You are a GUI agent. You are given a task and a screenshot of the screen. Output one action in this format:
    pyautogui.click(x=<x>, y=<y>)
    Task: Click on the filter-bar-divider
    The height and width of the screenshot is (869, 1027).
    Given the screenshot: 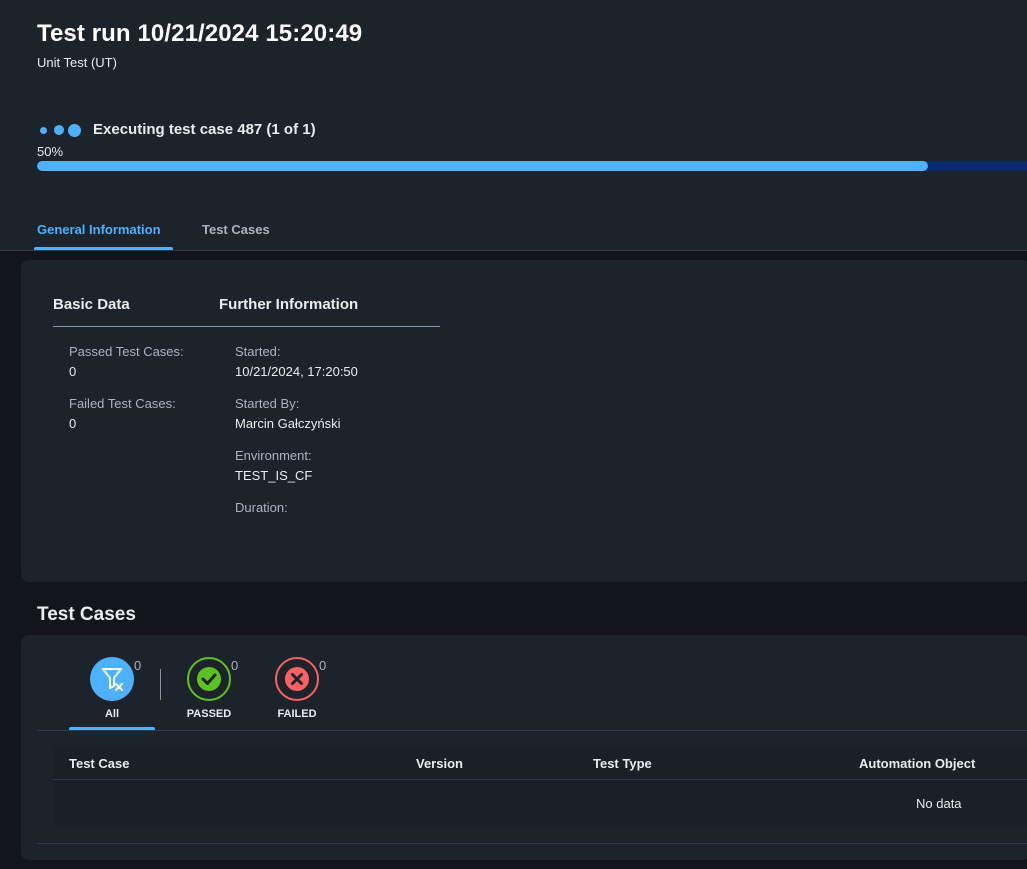 What is the action you would take?
    pyautogui.click(x=532, y=730)
    